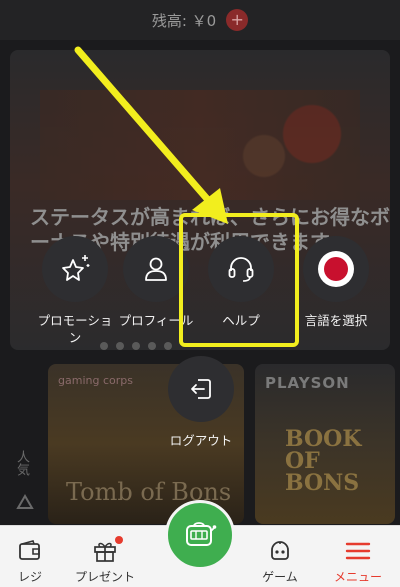 The image size is (400, 587). Describe the element at coordinates (29, 577) in the screenshot. I see `nav-label: レジ` at that location.